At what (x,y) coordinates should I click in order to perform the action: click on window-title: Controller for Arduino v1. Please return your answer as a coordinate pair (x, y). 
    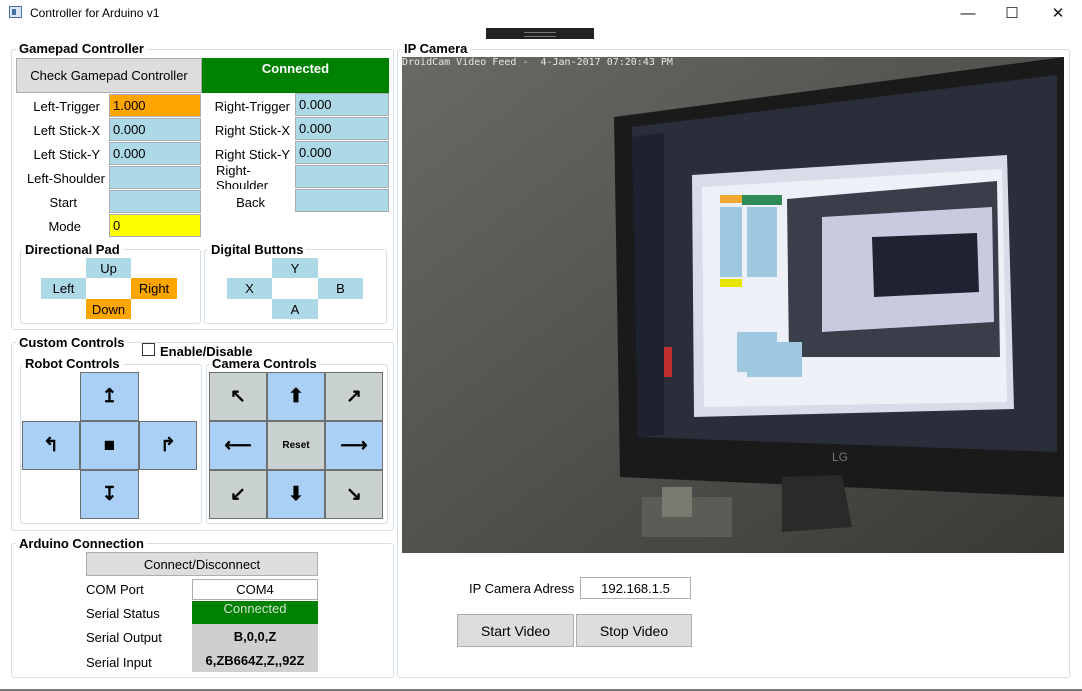
    Looking at the image, I should click on (95, 13).